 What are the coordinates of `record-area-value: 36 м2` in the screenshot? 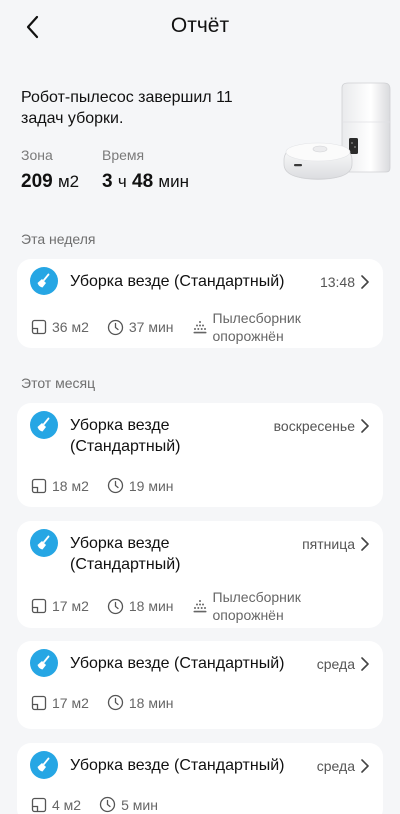 It's located at (70, 327).